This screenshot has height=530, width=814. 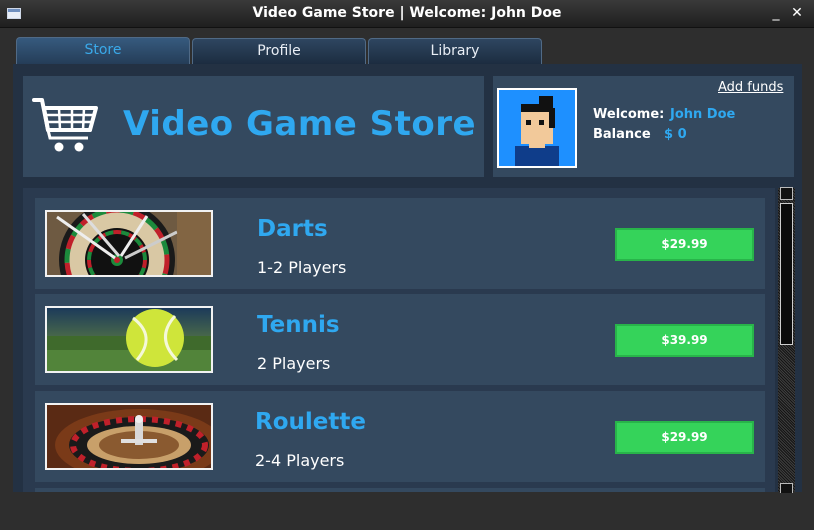 I want to click on shopping-cart-icon, so click(x=65, y=125).